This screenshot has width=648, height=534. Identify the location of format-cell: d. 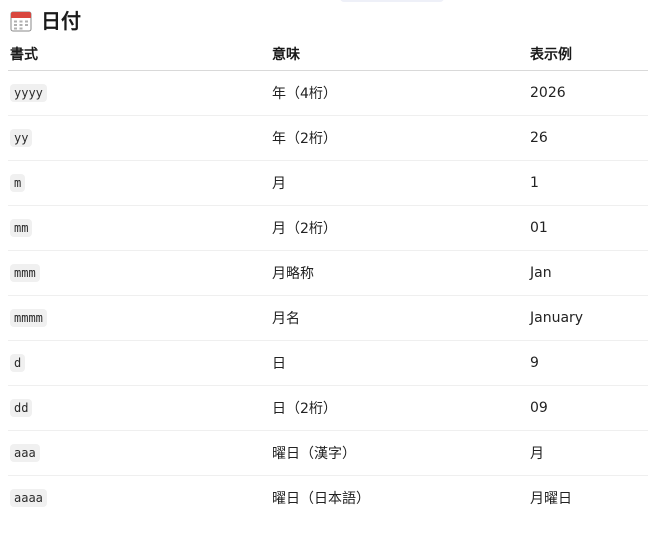
(139, 363).